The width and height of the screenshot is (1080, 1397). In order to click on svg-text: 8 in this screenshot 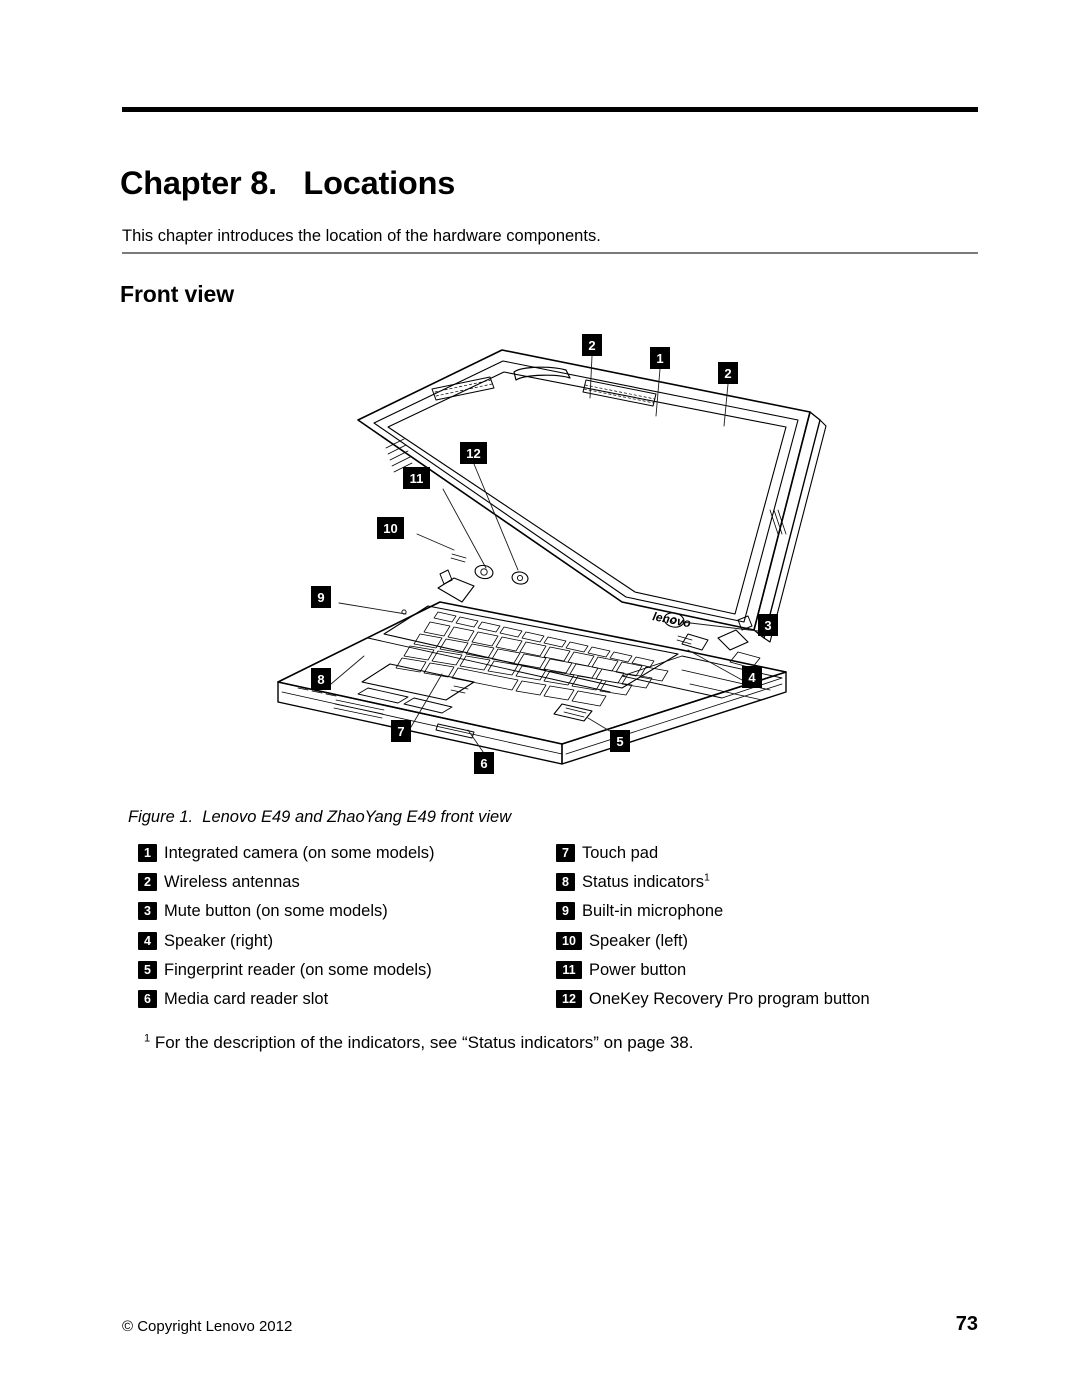, I will do `click(320, 679)`.